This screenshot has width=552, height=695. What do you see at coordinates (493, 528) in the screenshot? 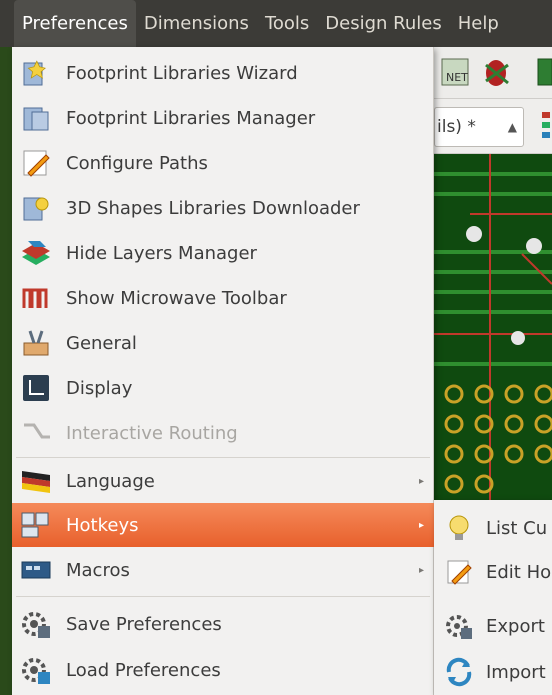
I see `submenu-item-list-current-keys: List Cu` at bounding box center [493, 528].